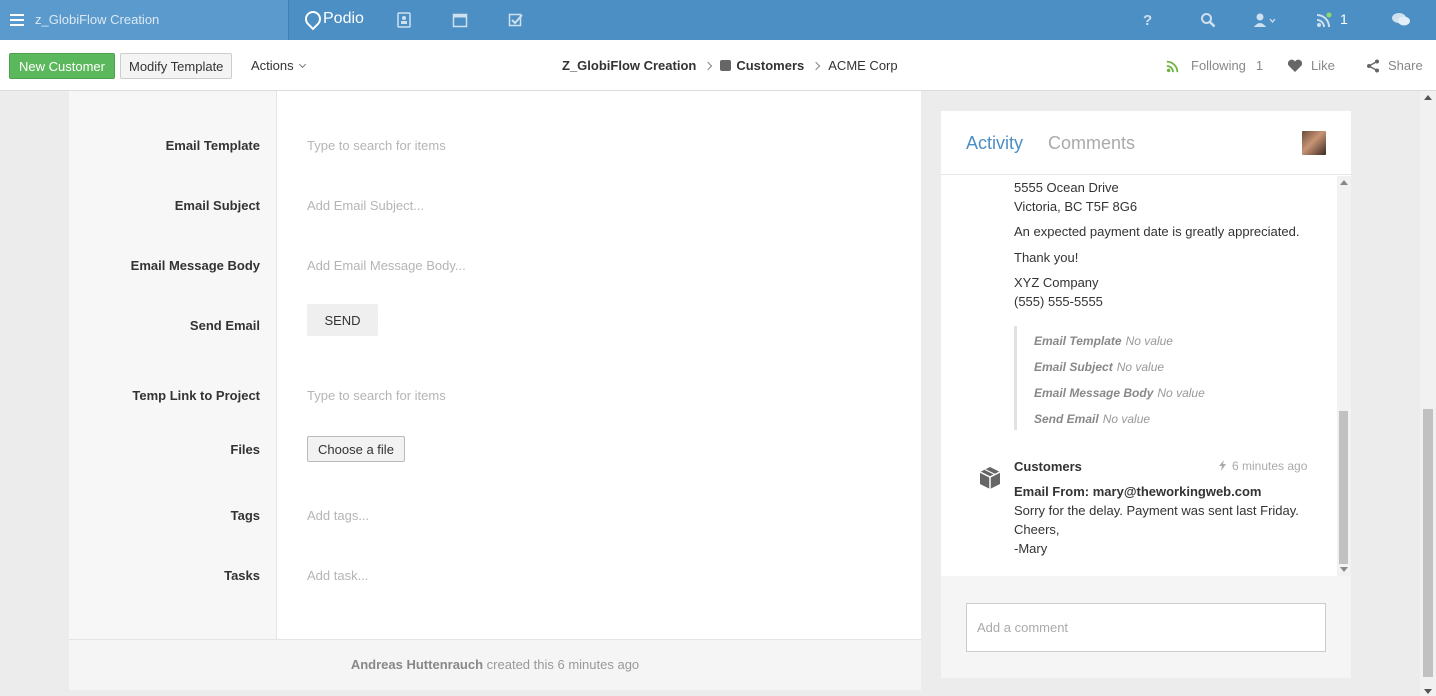 The width and height of the screenshot is (1436, 696). Describe the element at coordinates (1091, 143) in the screenshot. I see `tab-comments: Comments` at that location.